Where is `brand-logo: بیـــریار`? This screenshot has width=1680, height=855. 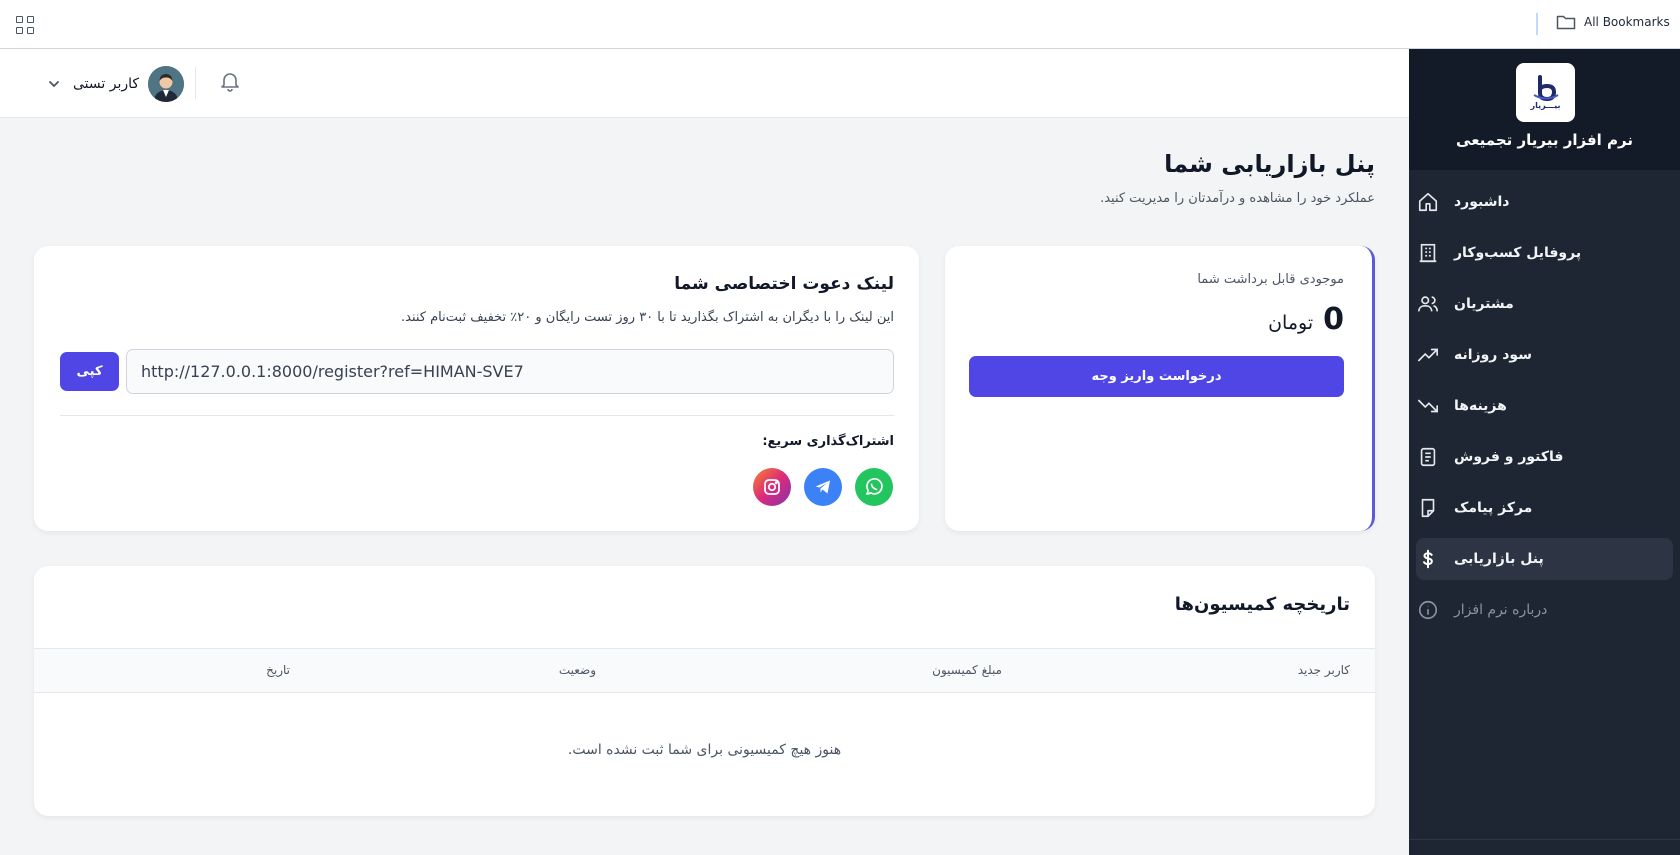
brand-logo: بیـــریار is located at coordinates (1545, 92).